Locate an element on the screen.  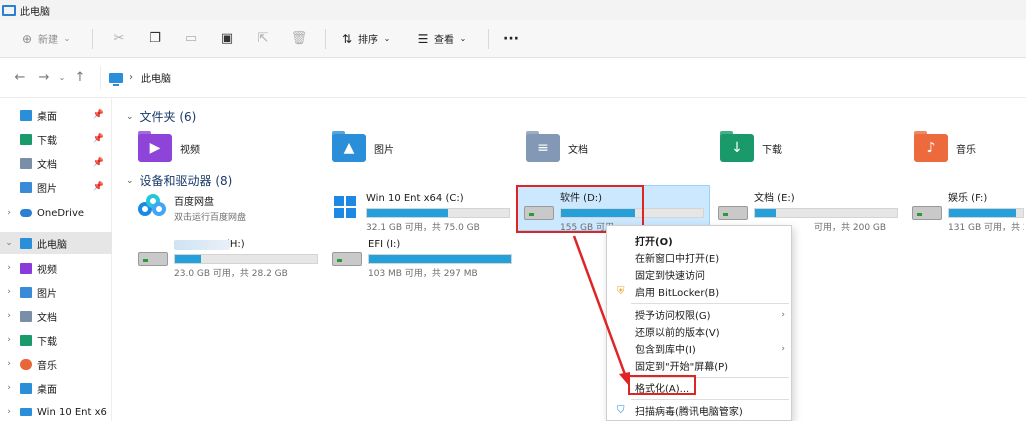
sidebar-item-videos: › 视频 is located at coordinates (56, 268).